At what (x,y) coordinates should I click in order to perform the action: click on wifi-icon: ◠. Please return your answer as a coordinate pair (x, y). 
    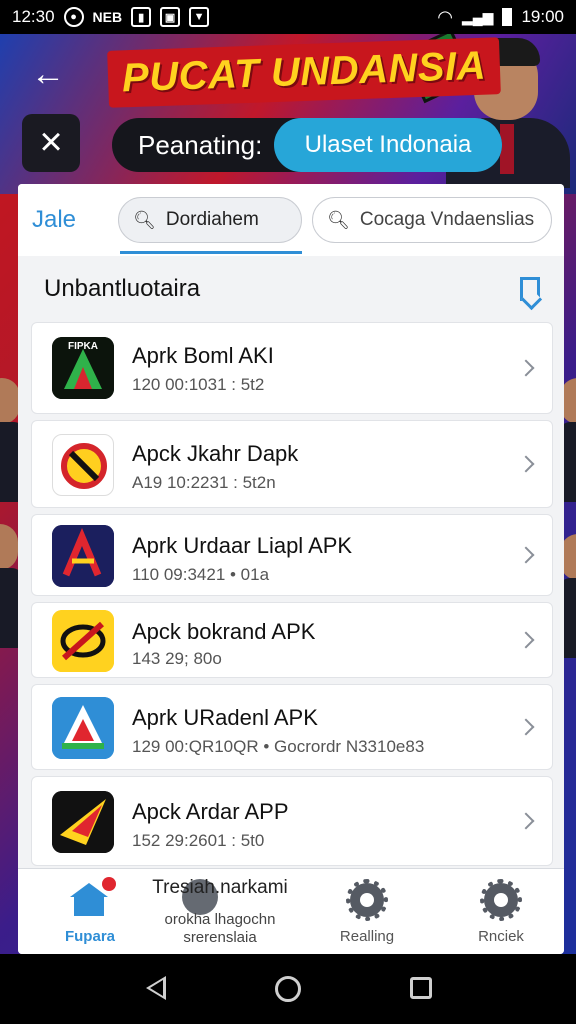
    Looking at the image, I should click on (445, 16).